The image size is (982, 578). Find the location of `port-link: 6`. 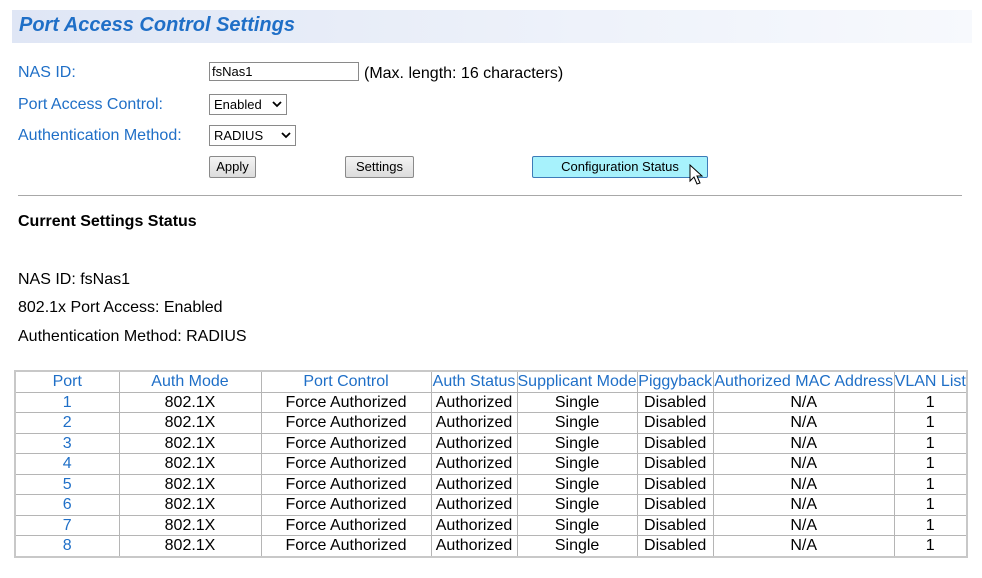

port-link: 6 is located at coordinates (67, 505).